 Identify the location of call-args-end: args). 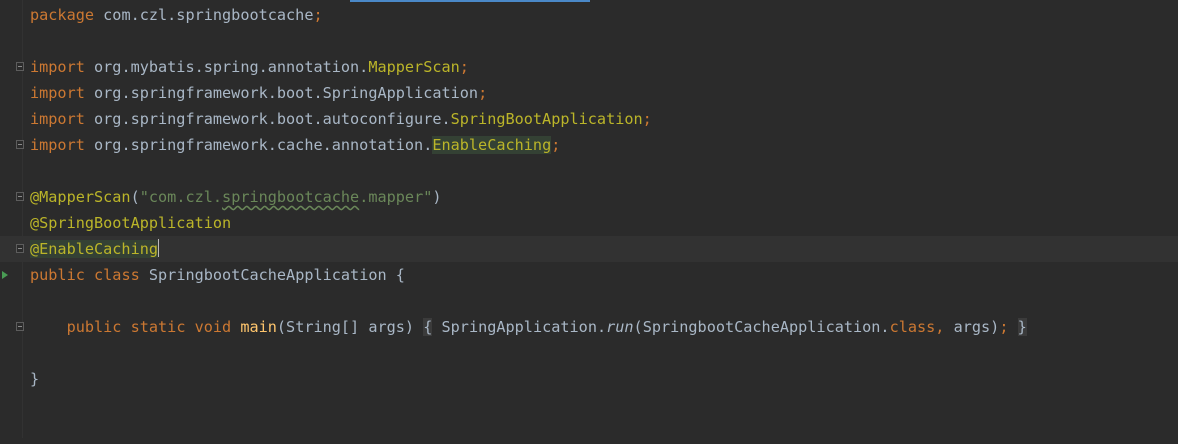
(972, 327).